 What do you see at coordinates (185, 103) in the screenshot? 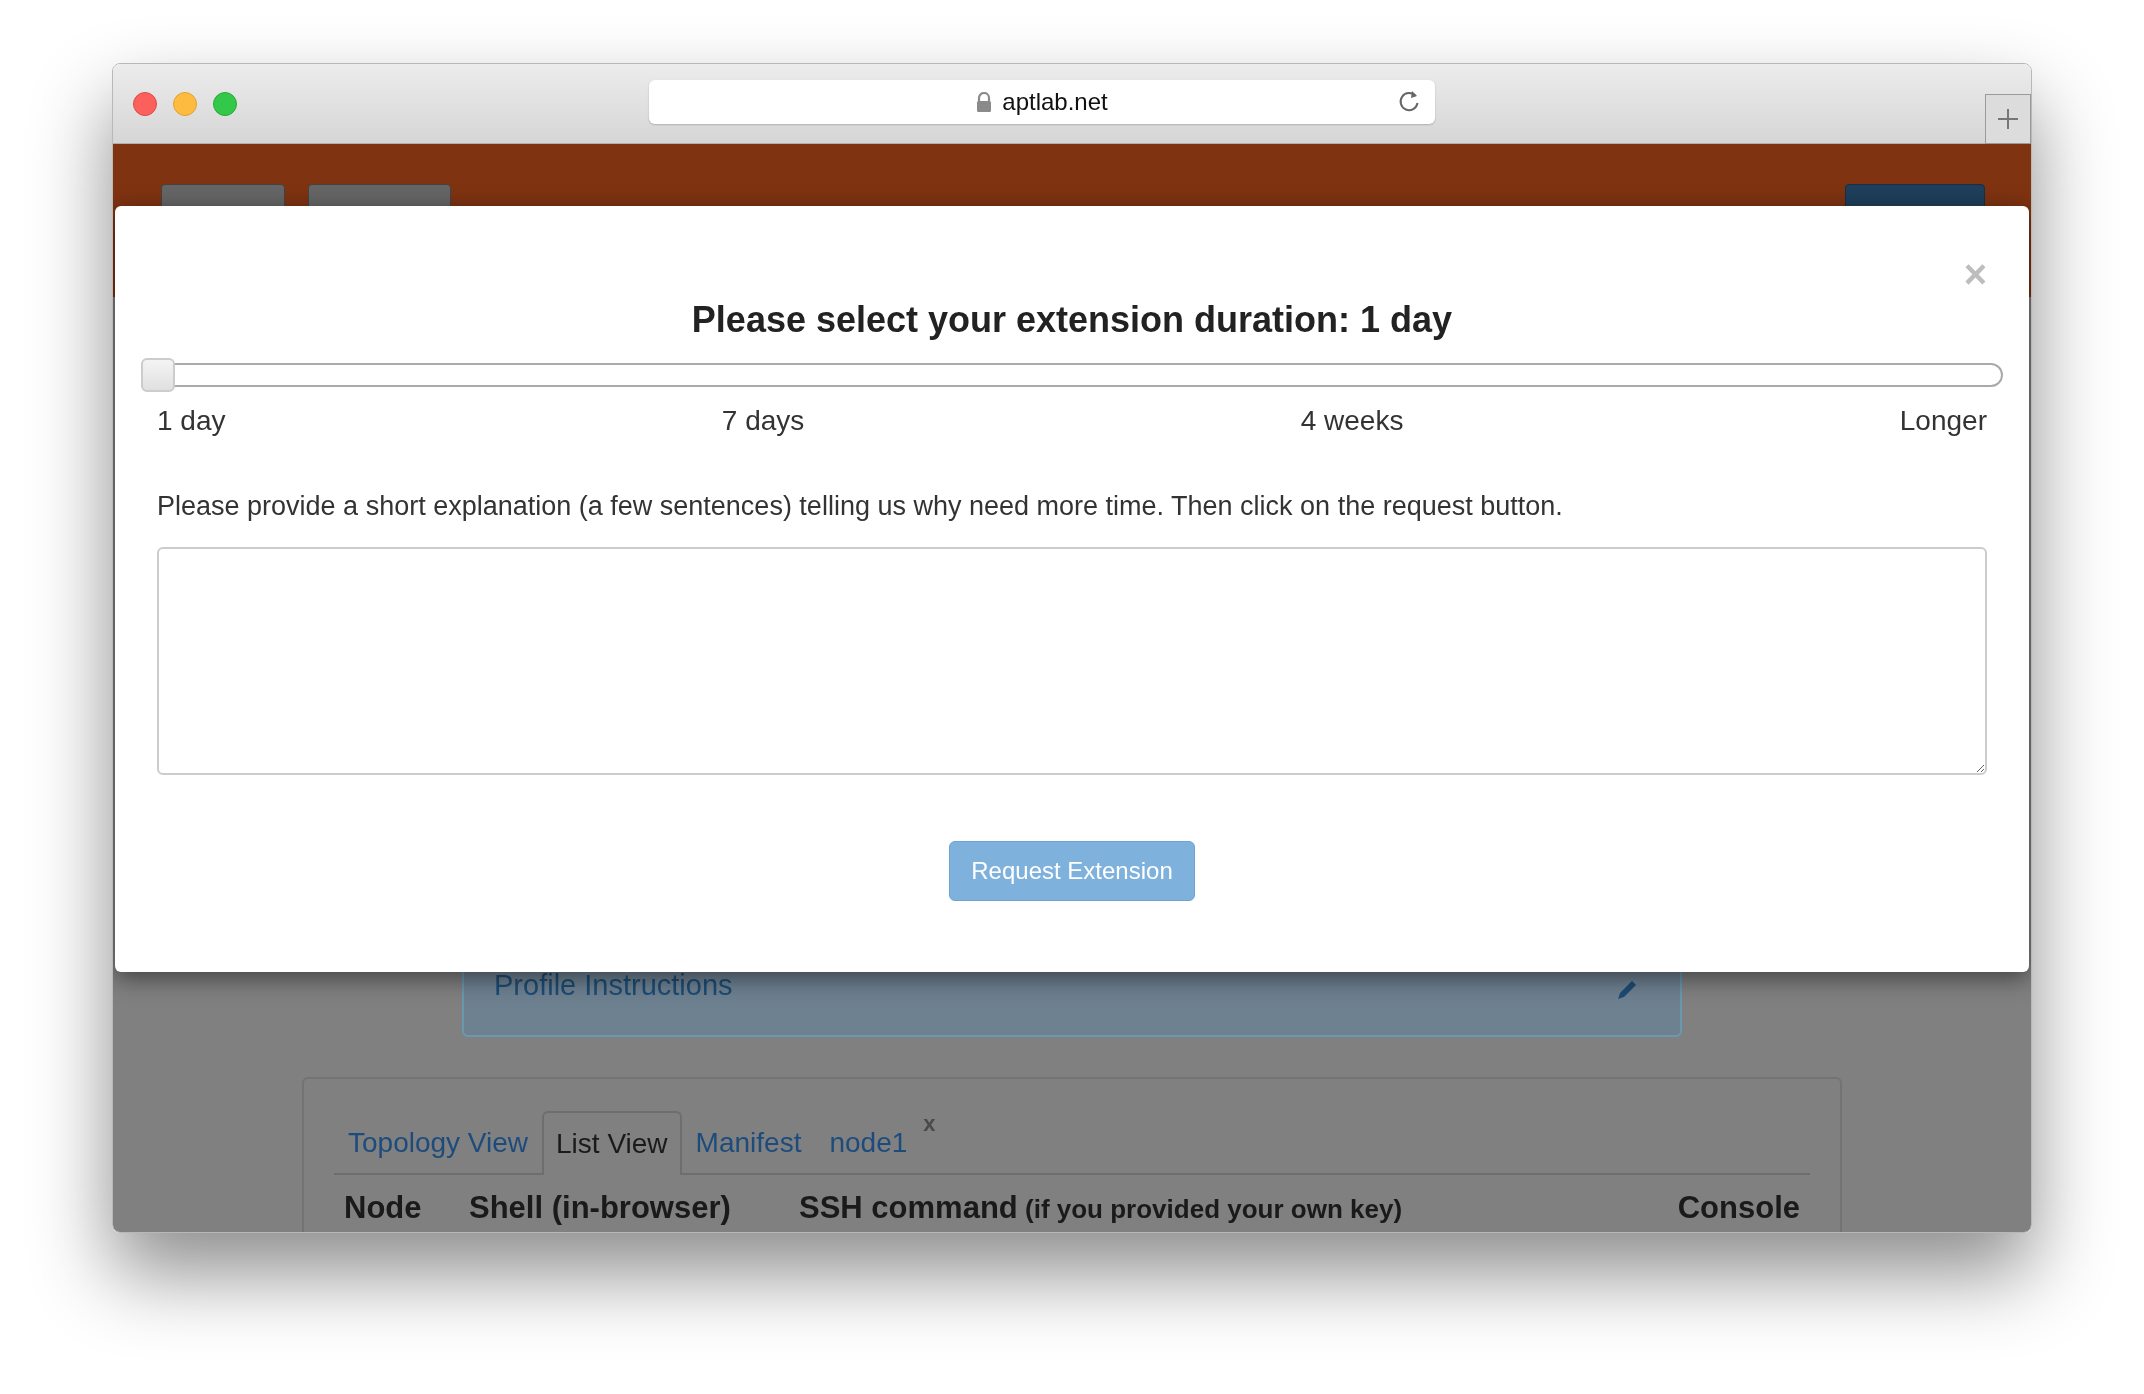
I see `minimize-window-icon` at bounding box center [185, 103].